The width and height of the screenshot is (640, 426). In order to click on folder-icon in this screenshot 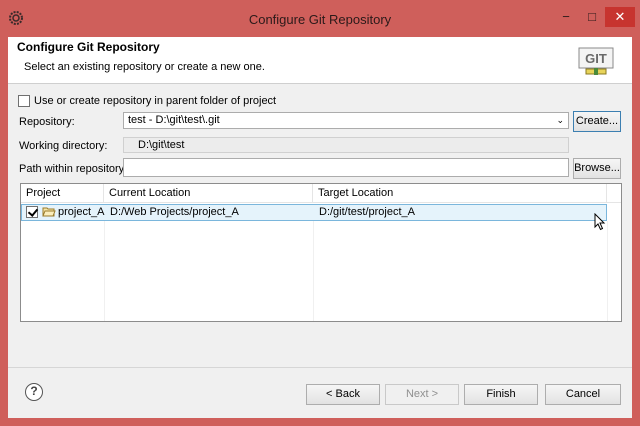, I will do `click(49, 212)`.